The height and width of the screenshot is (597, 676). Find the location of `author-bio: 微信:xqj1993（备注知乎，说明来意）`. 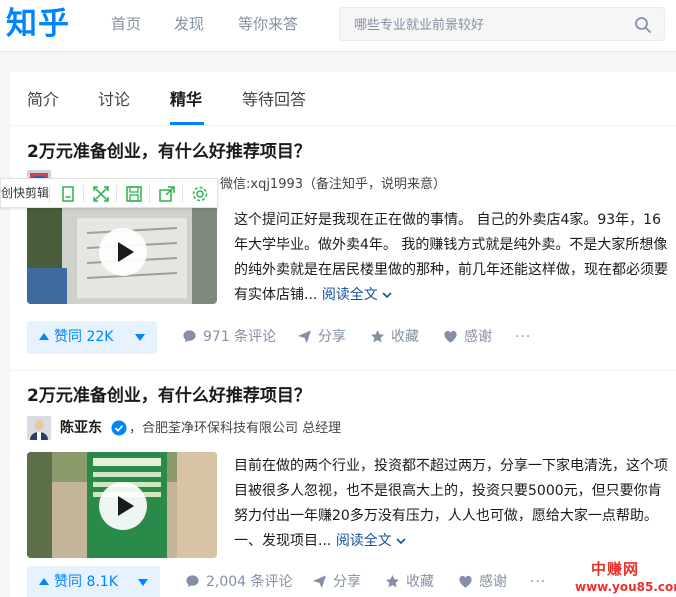

author-bio: 微信:xqj1993（备注知乎，说明来意） is located at coordinates (333, 184).